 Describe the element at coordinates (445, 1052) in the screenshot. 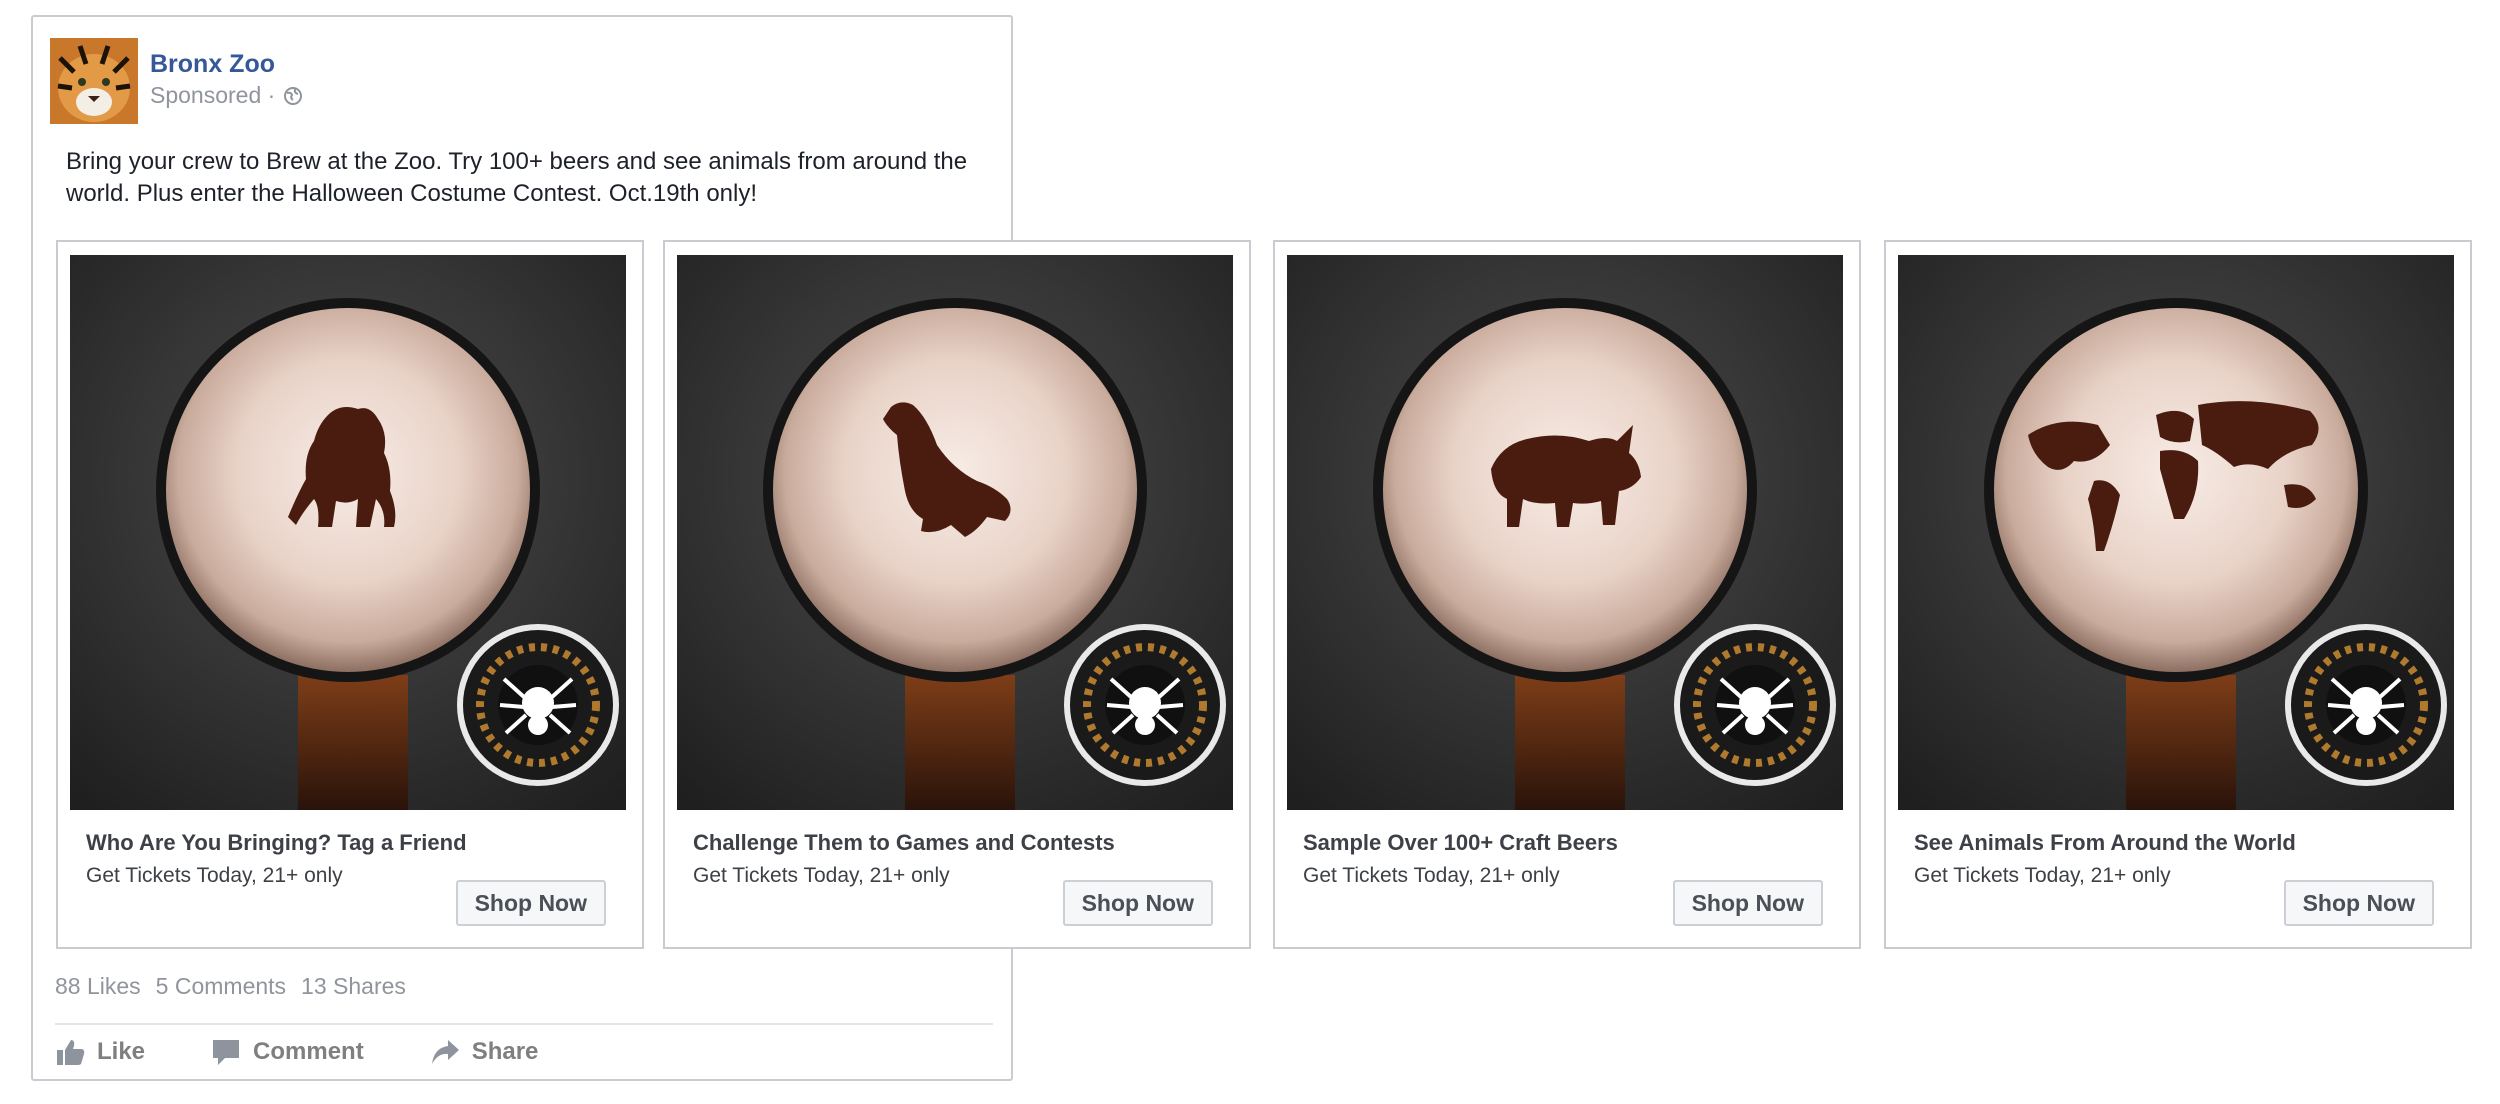

I see `share-arrow-icon` at that location.